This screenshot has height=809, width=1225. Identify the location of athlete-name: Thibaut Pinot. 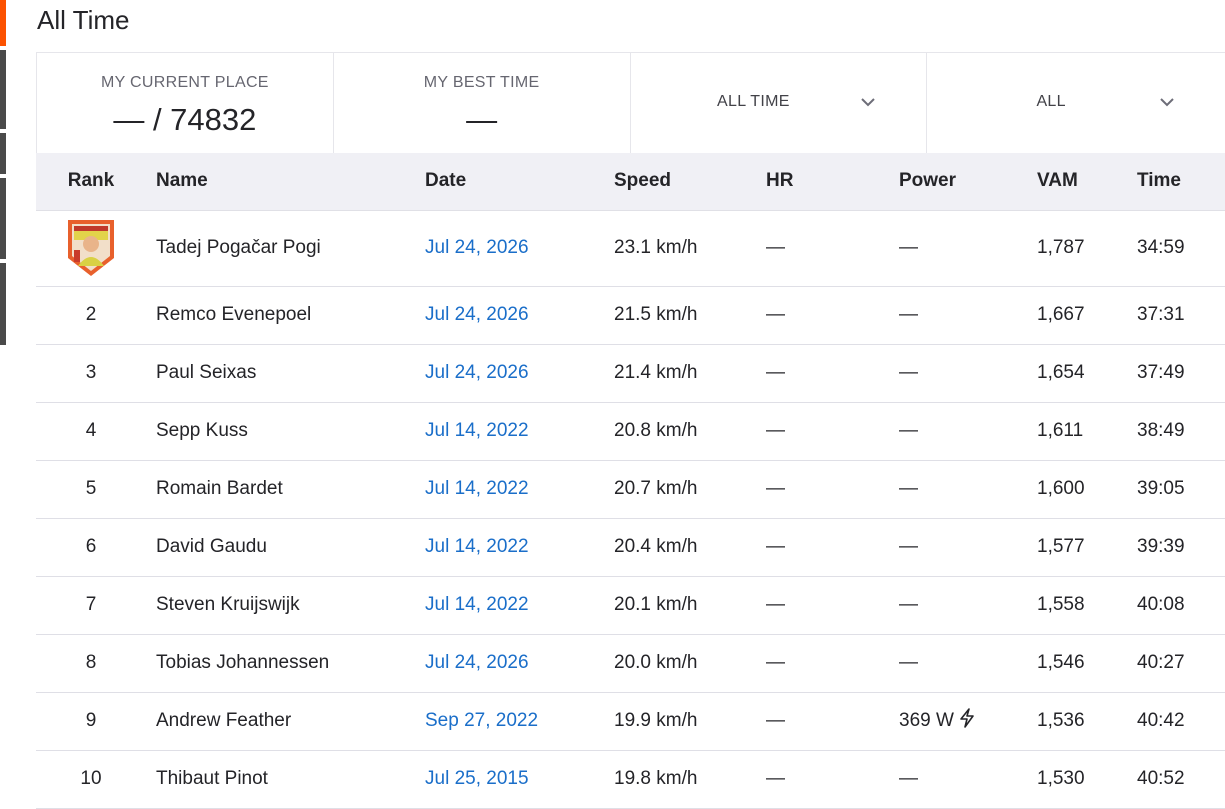
(290, 779).